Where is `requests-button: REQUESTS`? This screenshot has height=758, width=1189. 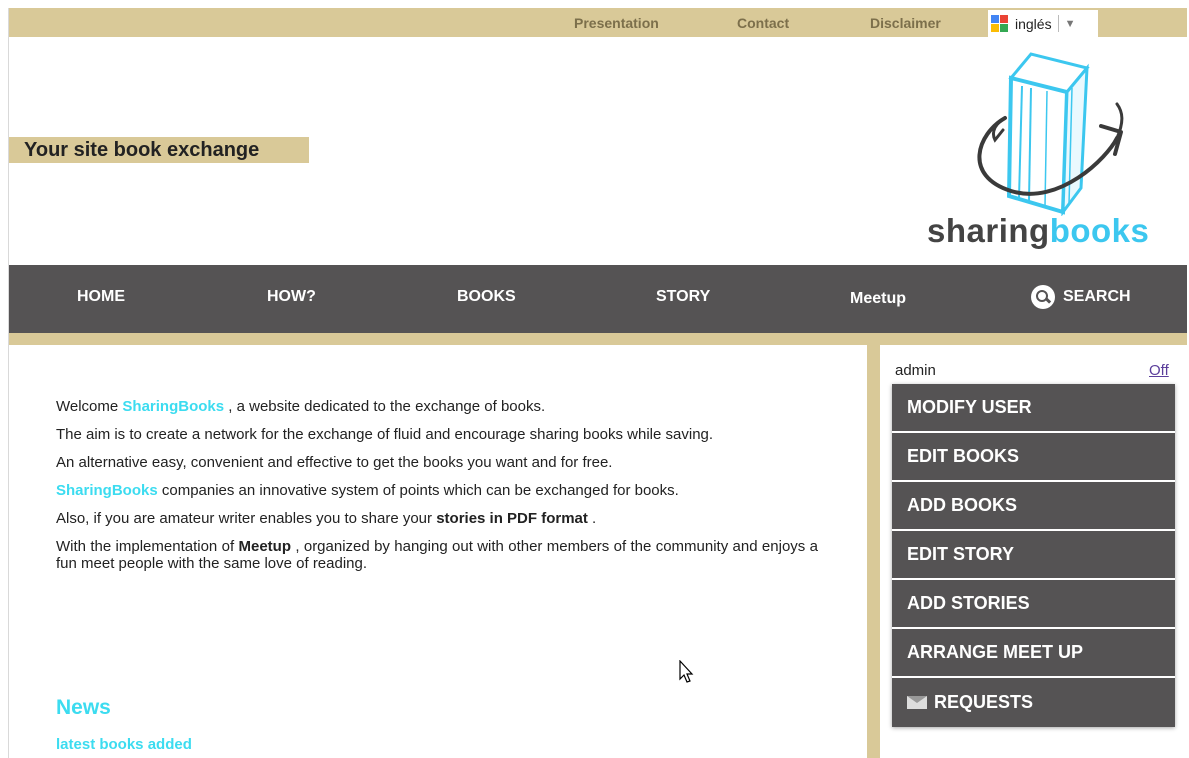
requests-button: REQUESTS is located at coordinates (1033, 702).